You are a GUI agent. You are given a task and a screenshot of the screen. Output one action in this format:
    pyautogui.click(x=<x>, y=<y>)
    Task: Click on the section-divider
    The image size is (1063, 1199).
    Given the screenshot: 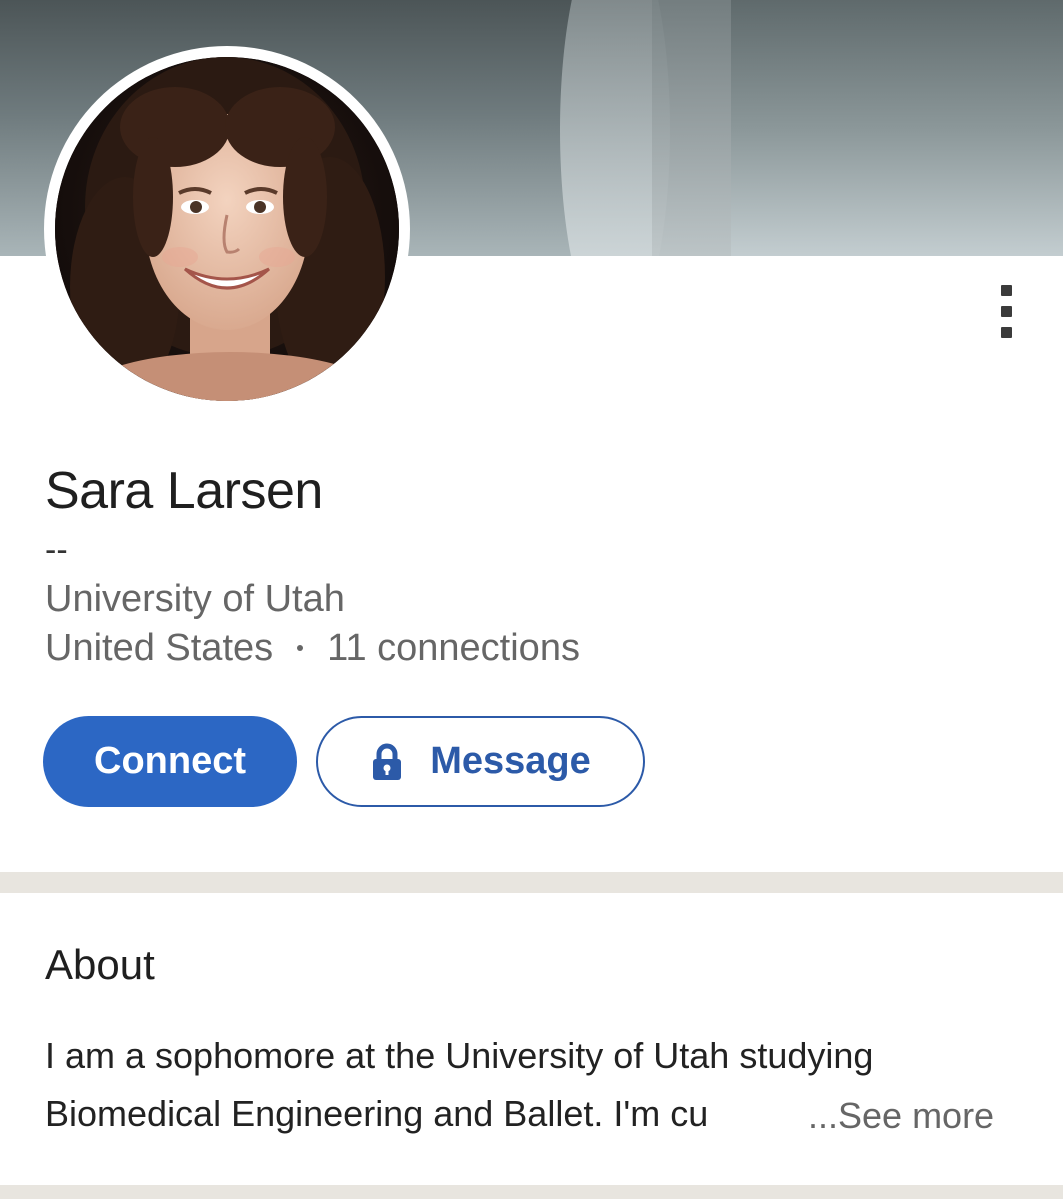 What is the action you would take?
    pyautogui.click(x=531, y=882)
    